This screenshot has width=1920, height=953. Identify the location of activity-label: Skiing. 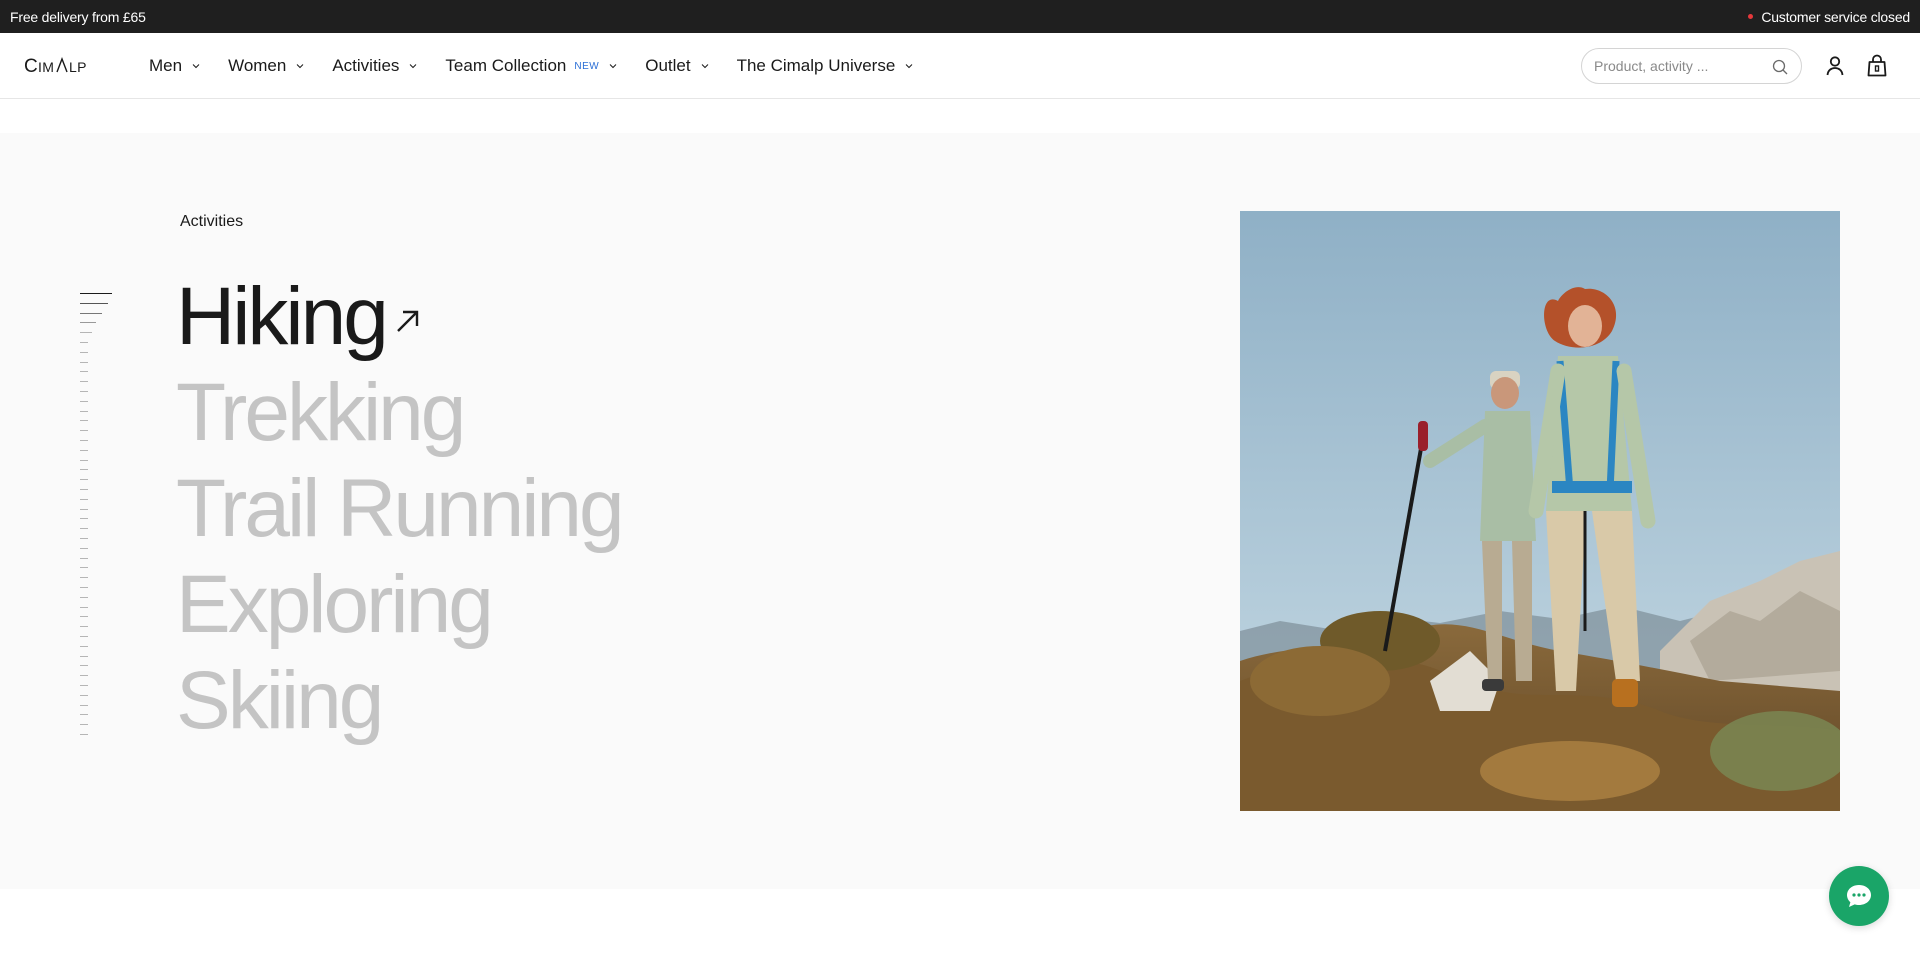
(280, 700).